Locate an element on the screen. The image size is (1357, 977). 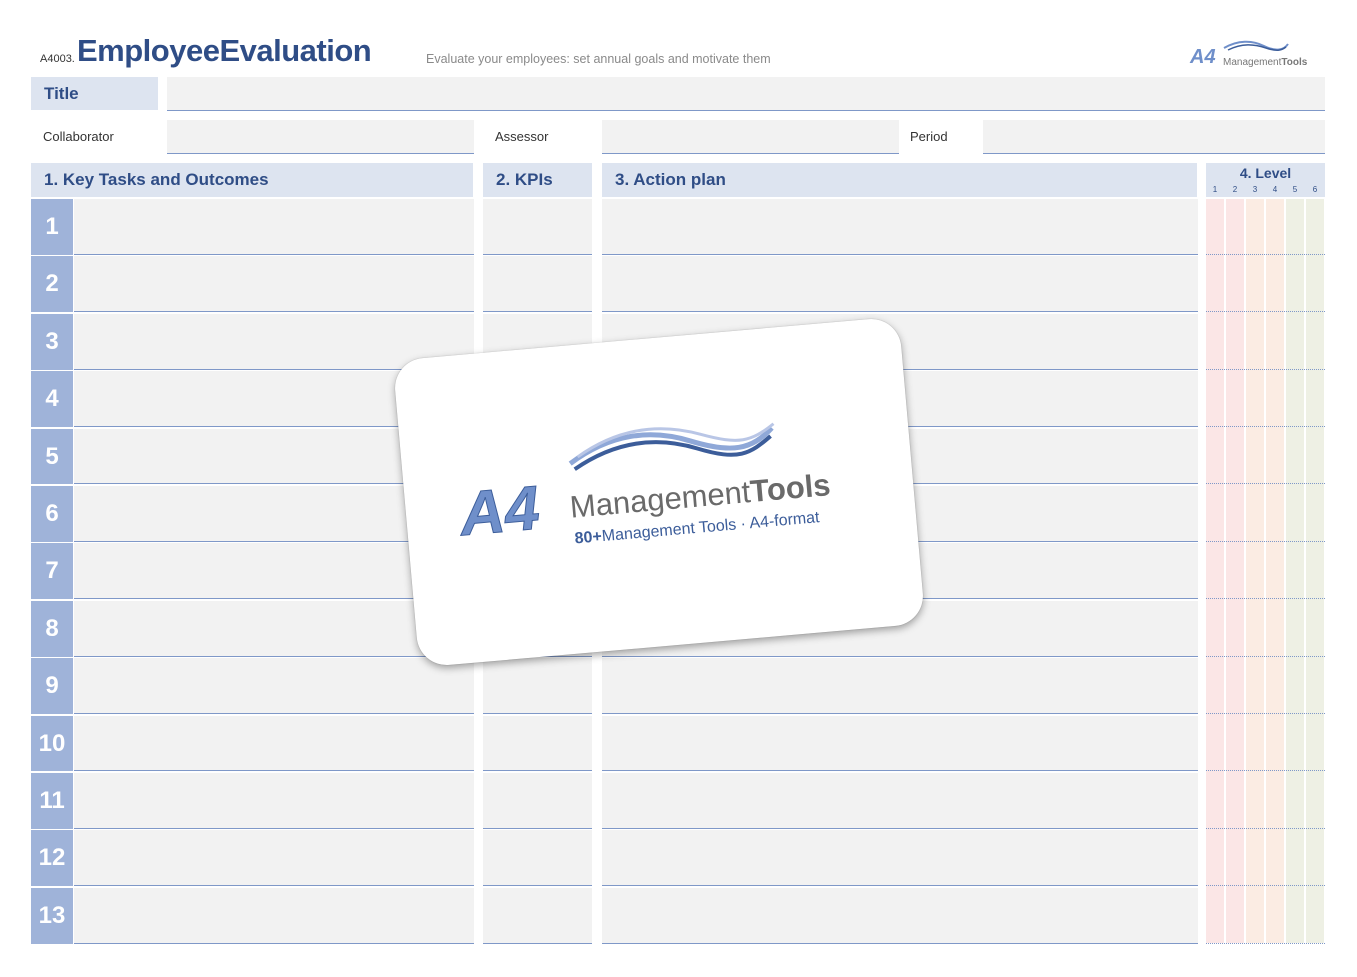
row-number: 3 is located at coordinates (52, 341).